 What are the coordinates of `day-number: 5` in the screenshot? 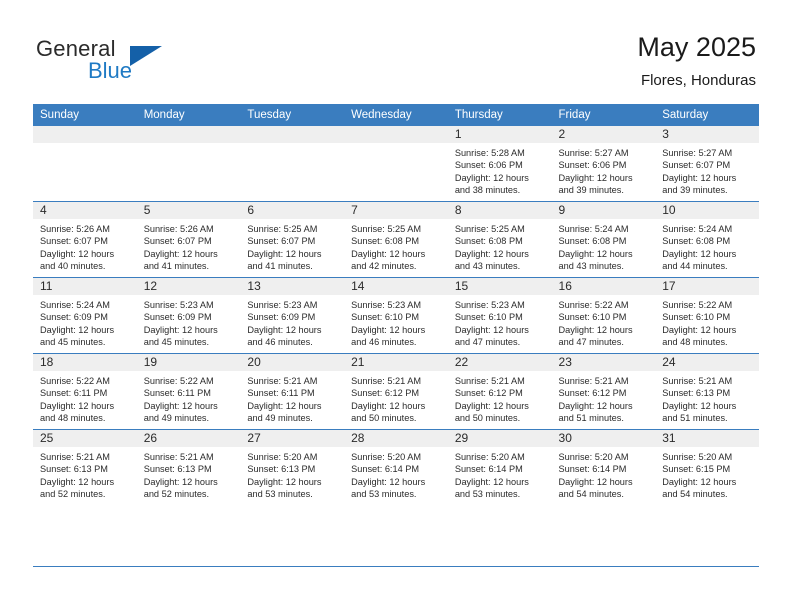 It's located at (188, 210).